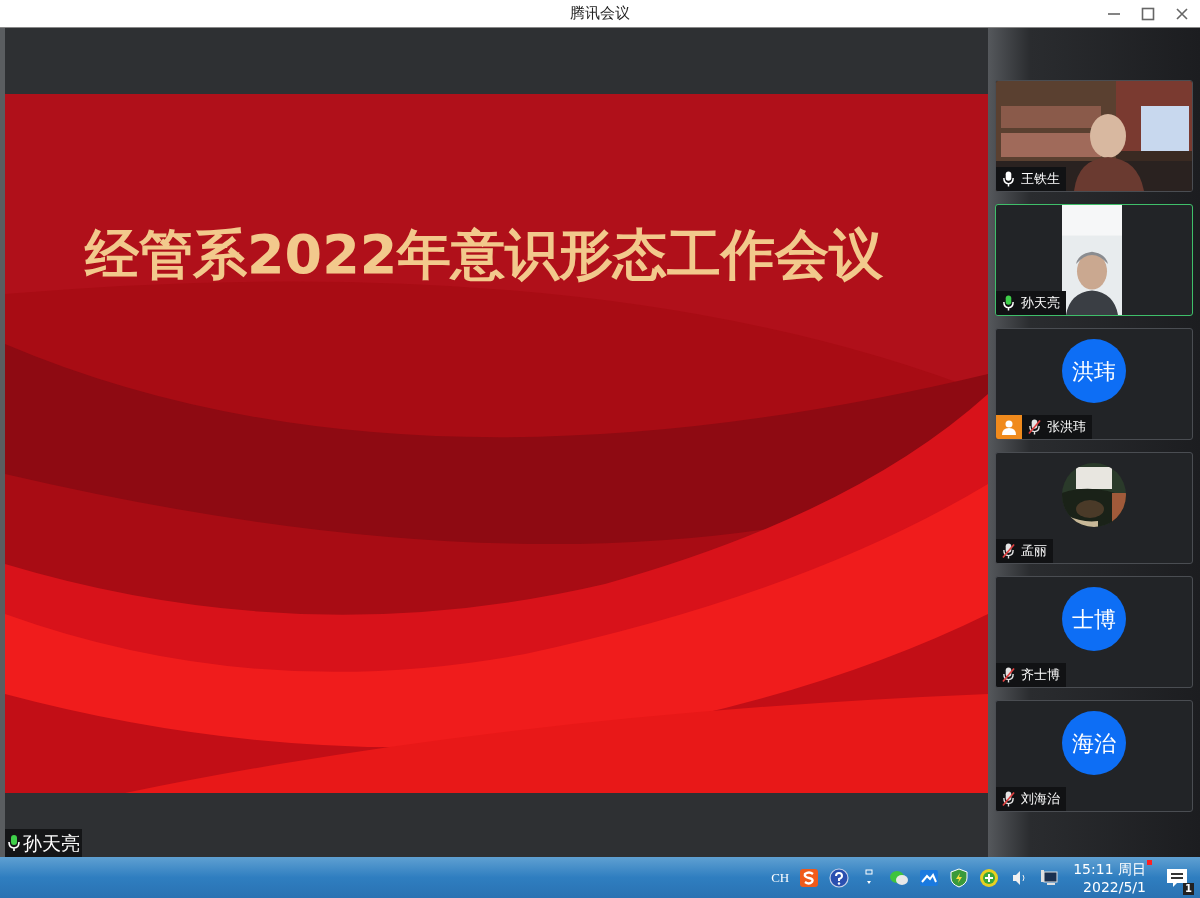 This screenshot has height=898, width=1200. What do you see at coordinates (600, 14) in the screenshot?
I see `window-title: 腾讯会议` at bounding box center [600, 14].